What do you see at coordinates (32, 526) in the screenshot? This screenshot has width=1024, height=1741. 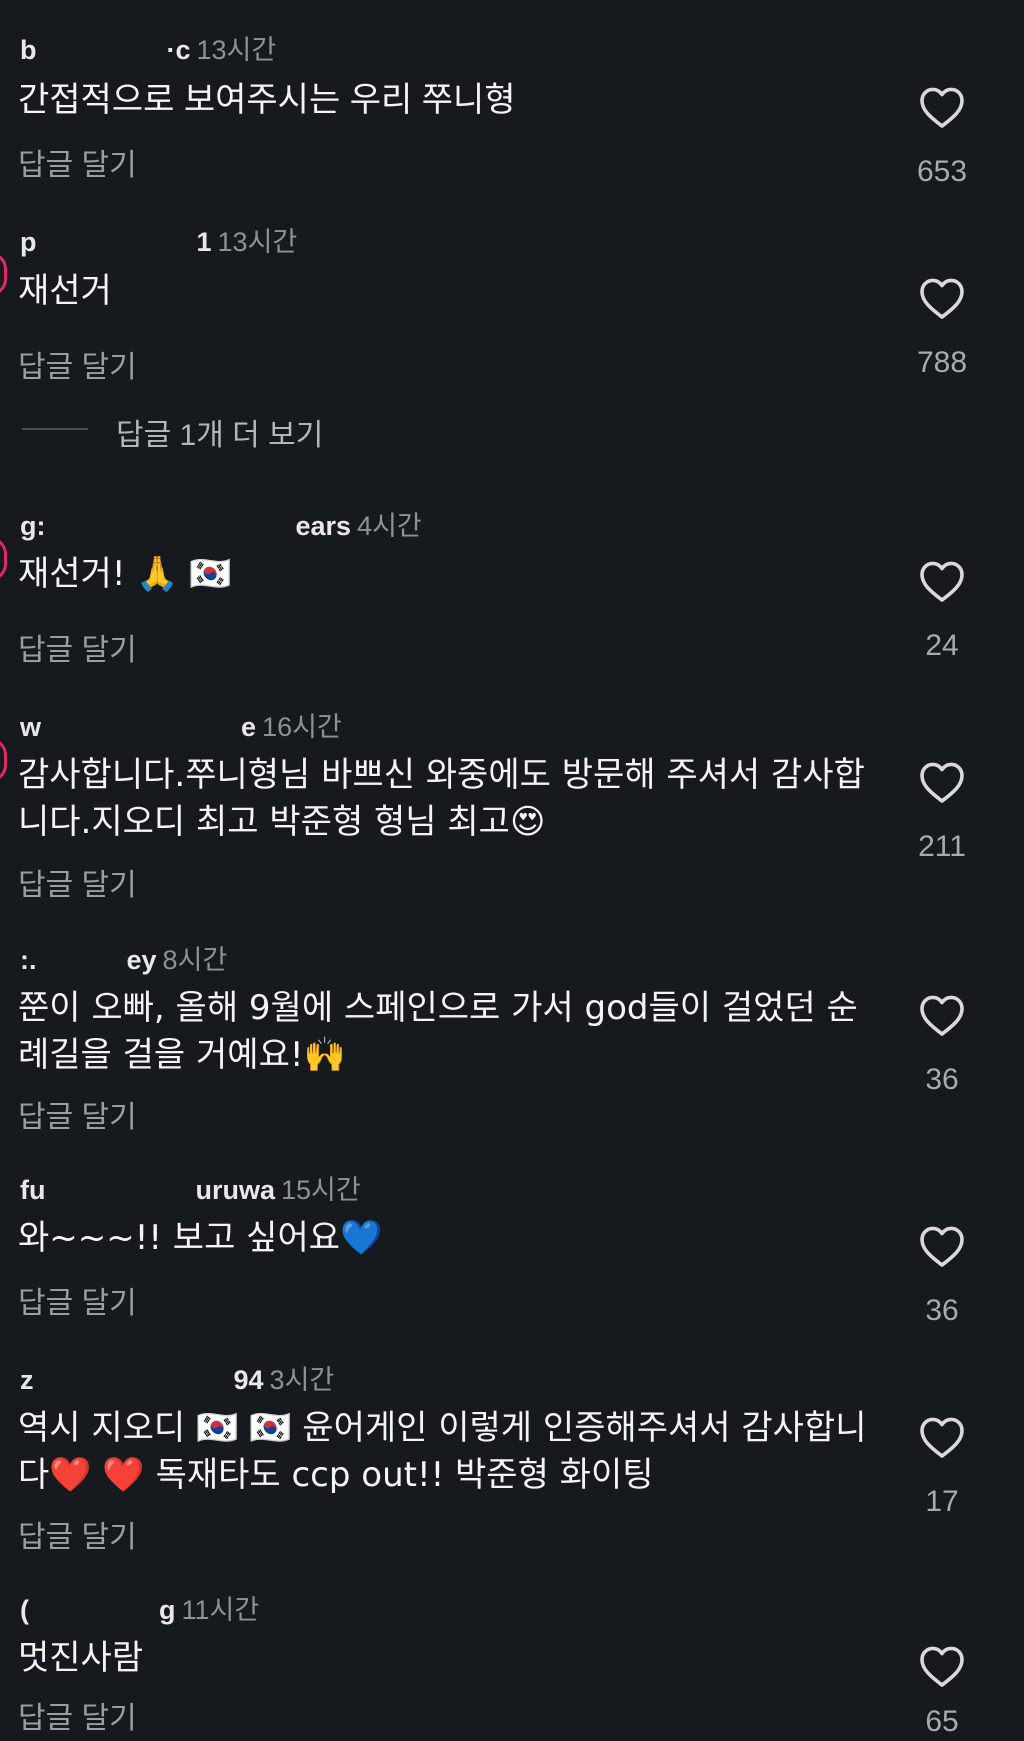 I see `comment-username: g:` at bounding box center [32, 526].